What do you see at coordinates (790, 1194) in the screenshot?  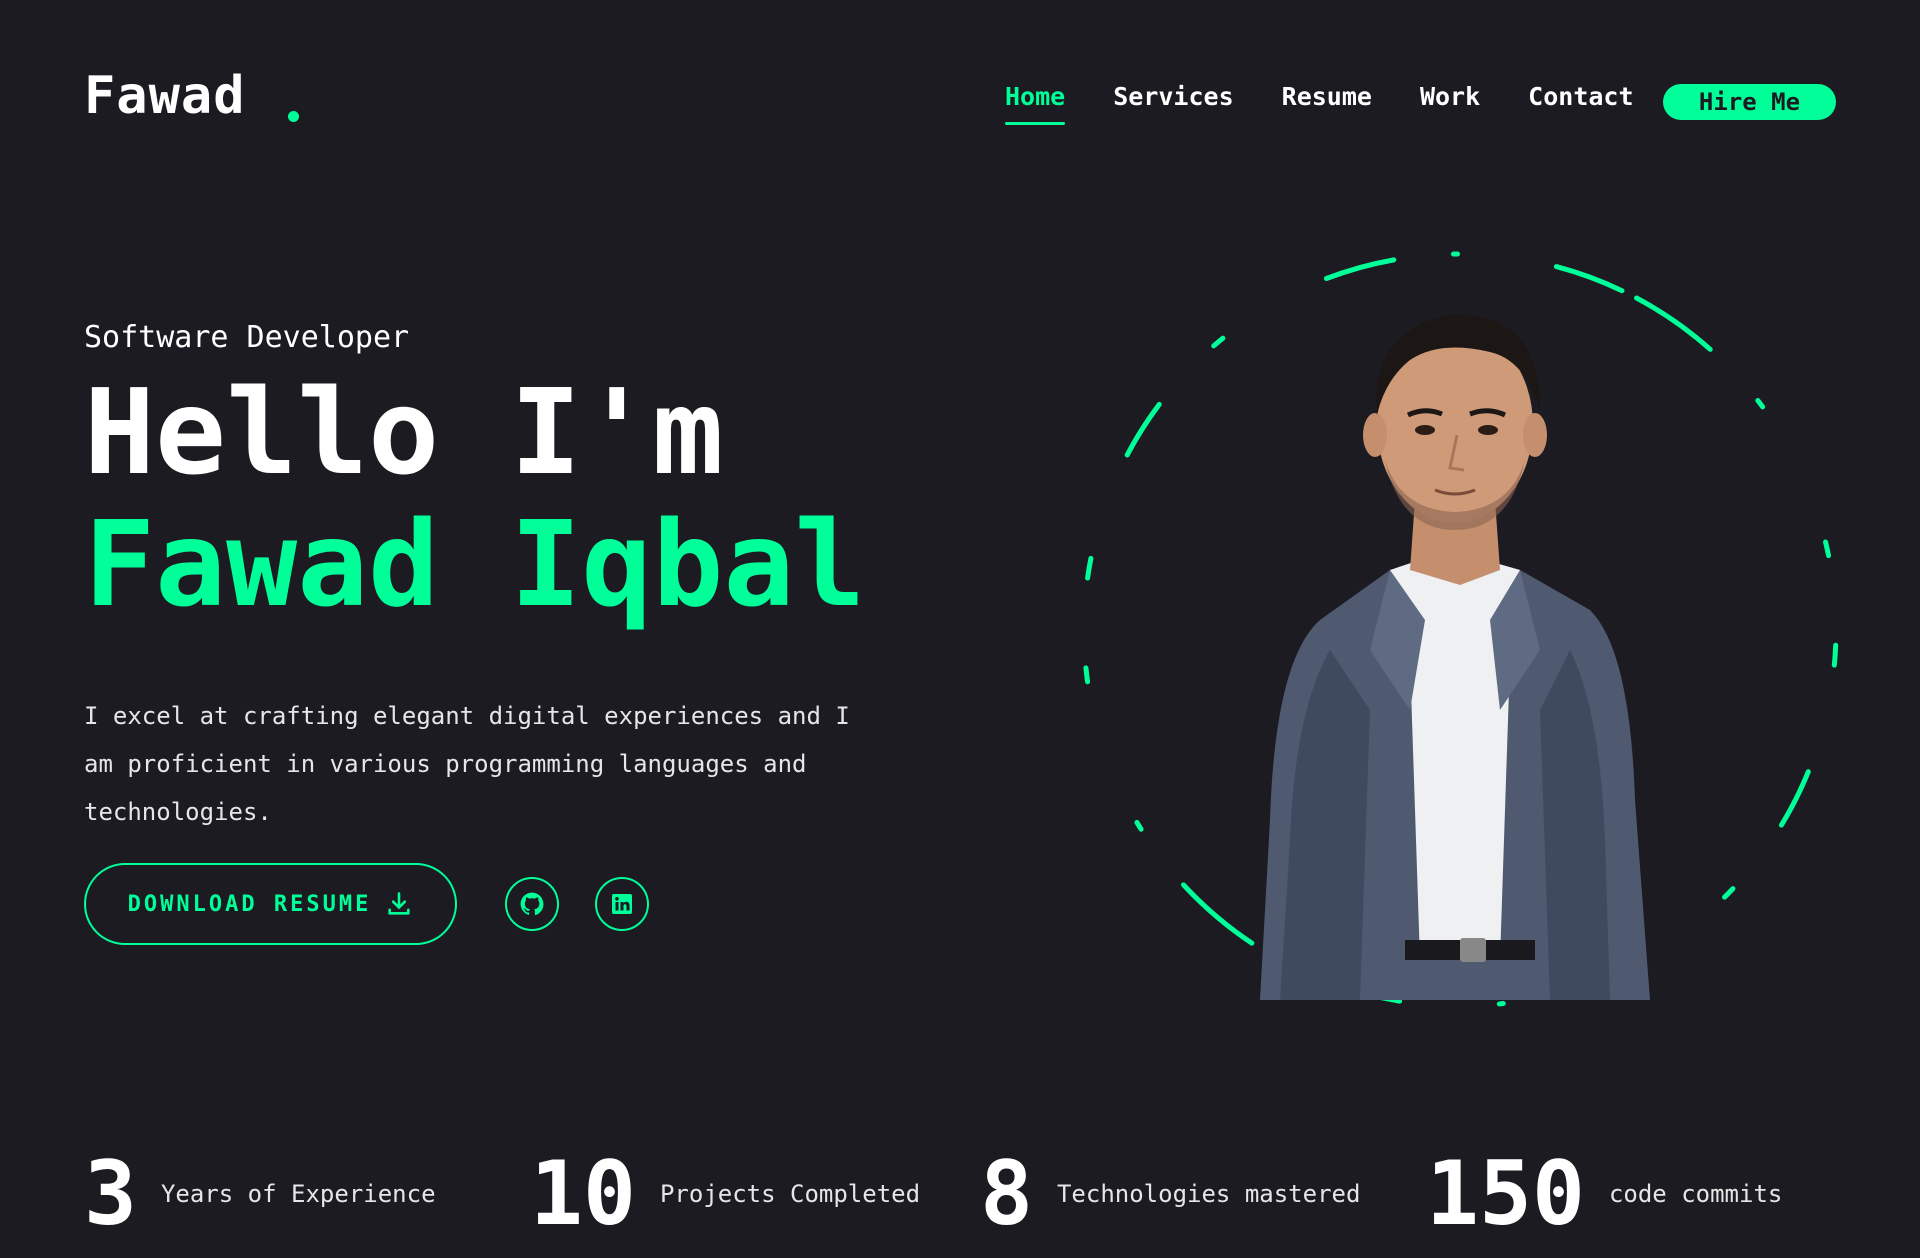 I see `stat-label: Projects Completed` at bounding box center [790, 1194].